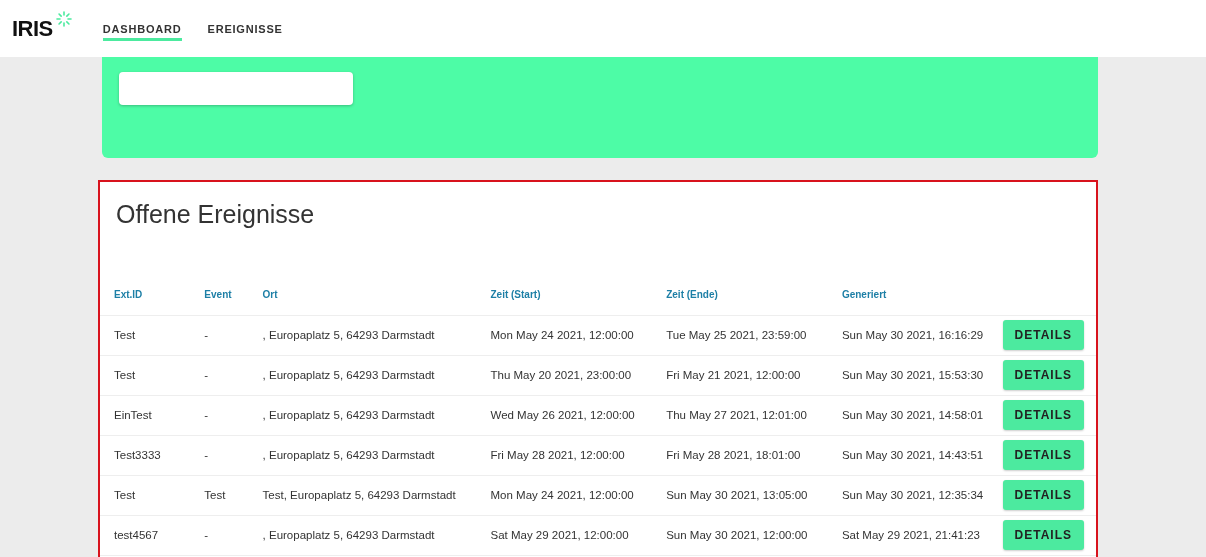  Describe the element at coordinates (740, 295) in the screenshot. I see `column-header: Zeit (Ende)` at that location.